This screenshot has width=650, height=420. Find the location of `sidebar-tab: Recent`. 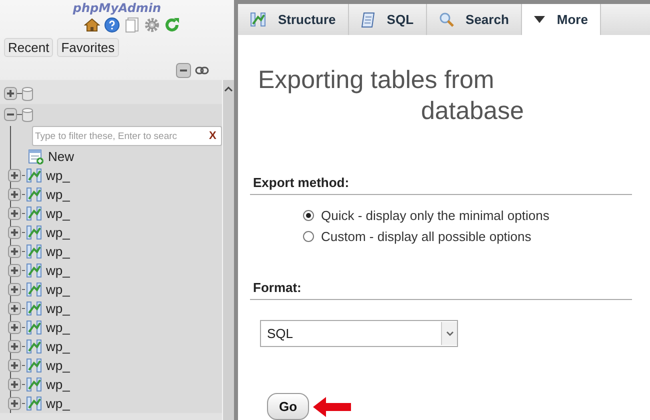

sidebar-tab: Recent is located at coordinates (29, 47).